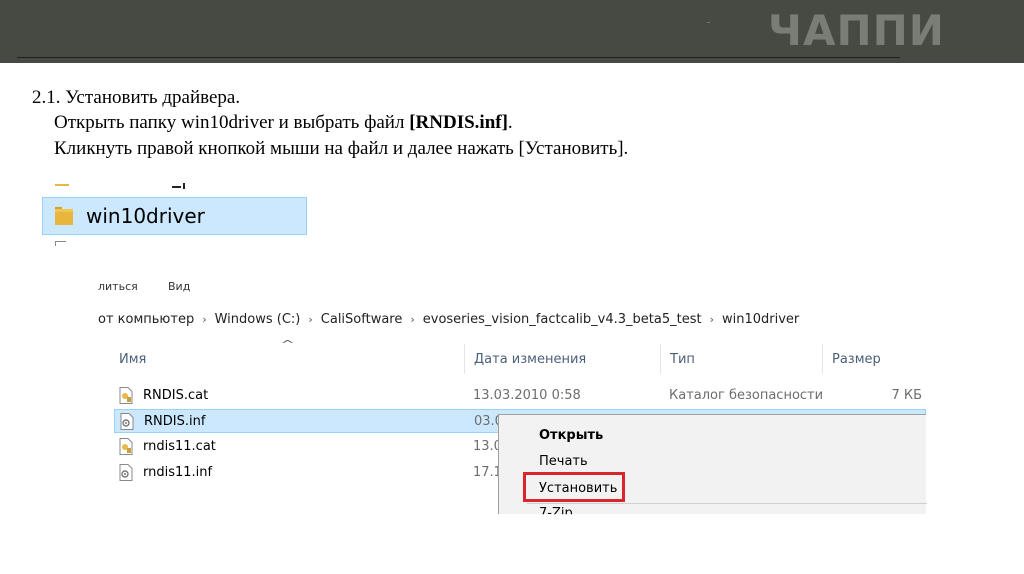 The width and height of the screenshot is (1024, 574). I want to click on file-name: RNDIS.inf, so click(175, 421).